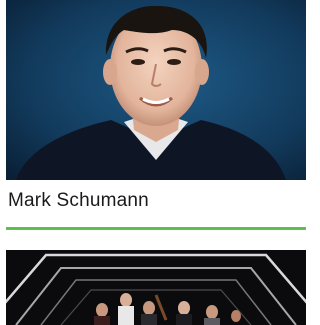 This screenshot has height=325, width=320. I want to click on accent-divider, so click(156, 228).